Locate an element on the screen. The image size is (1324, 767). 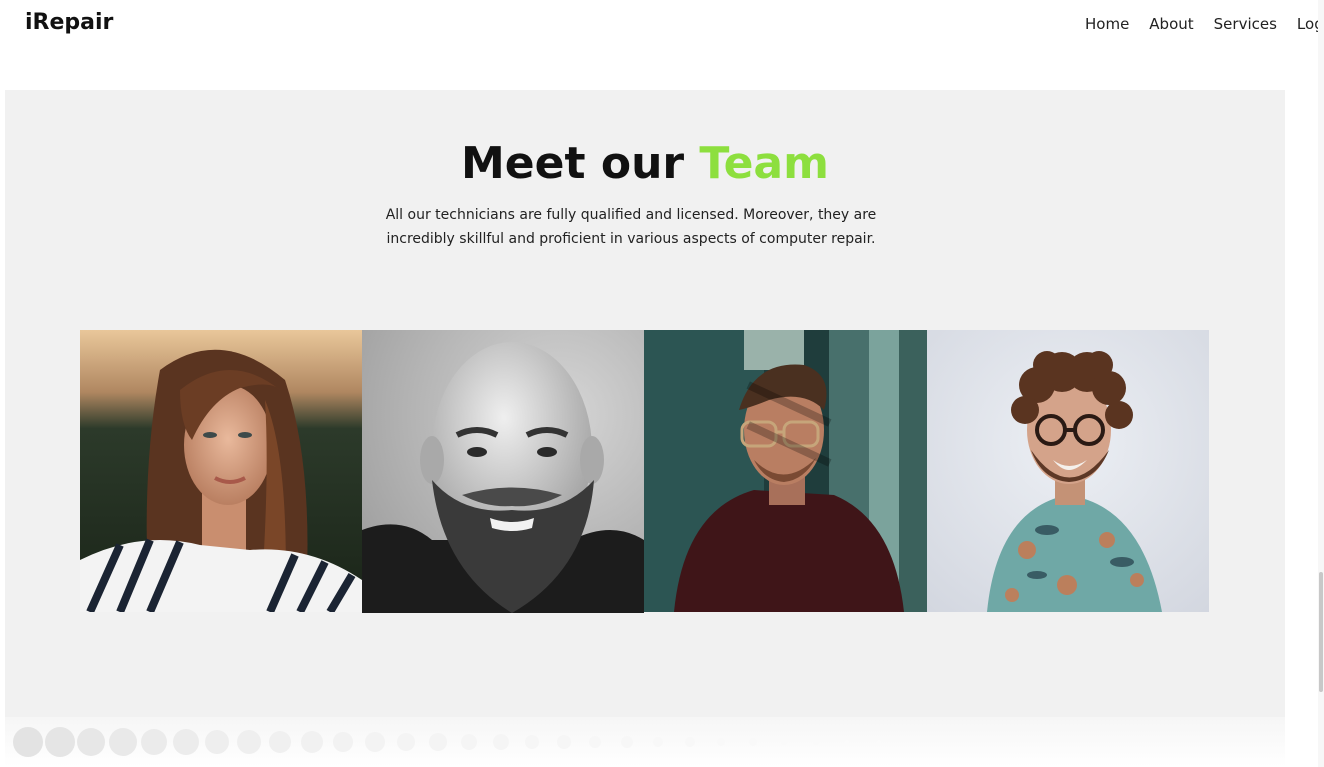
curly-hair-man-floral-shirt-photo is located at coordinates (1068, 471).